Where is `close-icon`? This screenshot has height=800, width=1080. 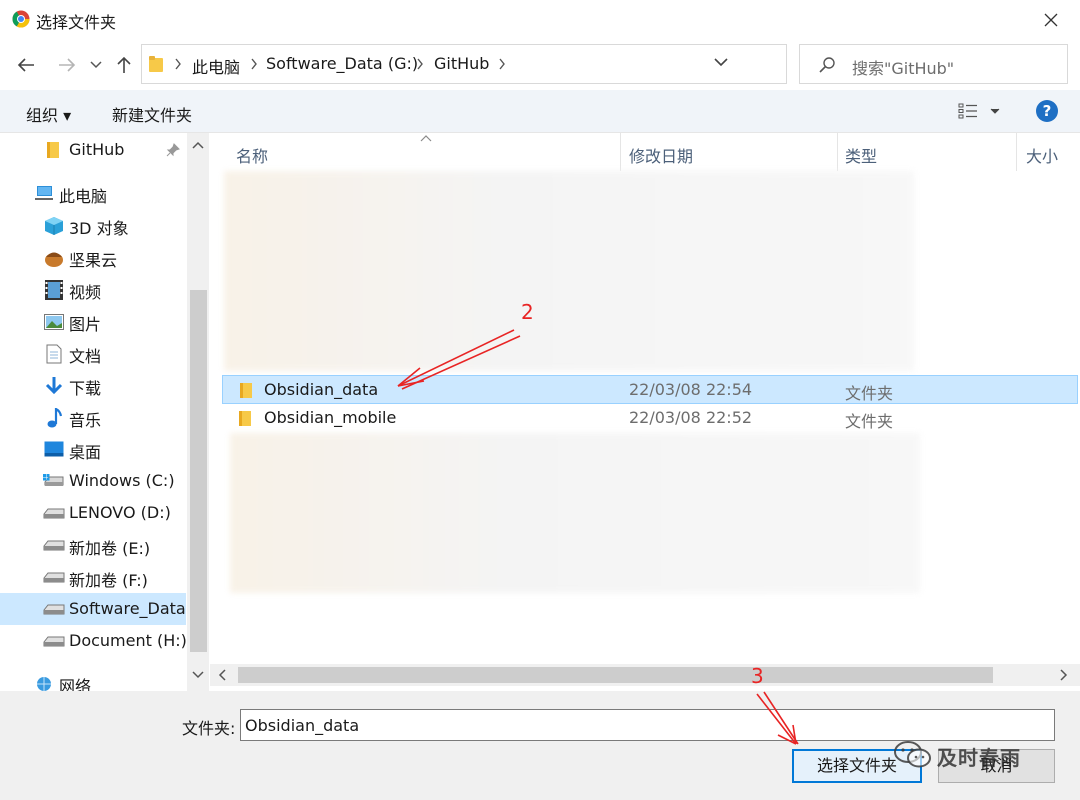 close-icon is located at coordinates (1051, 20).